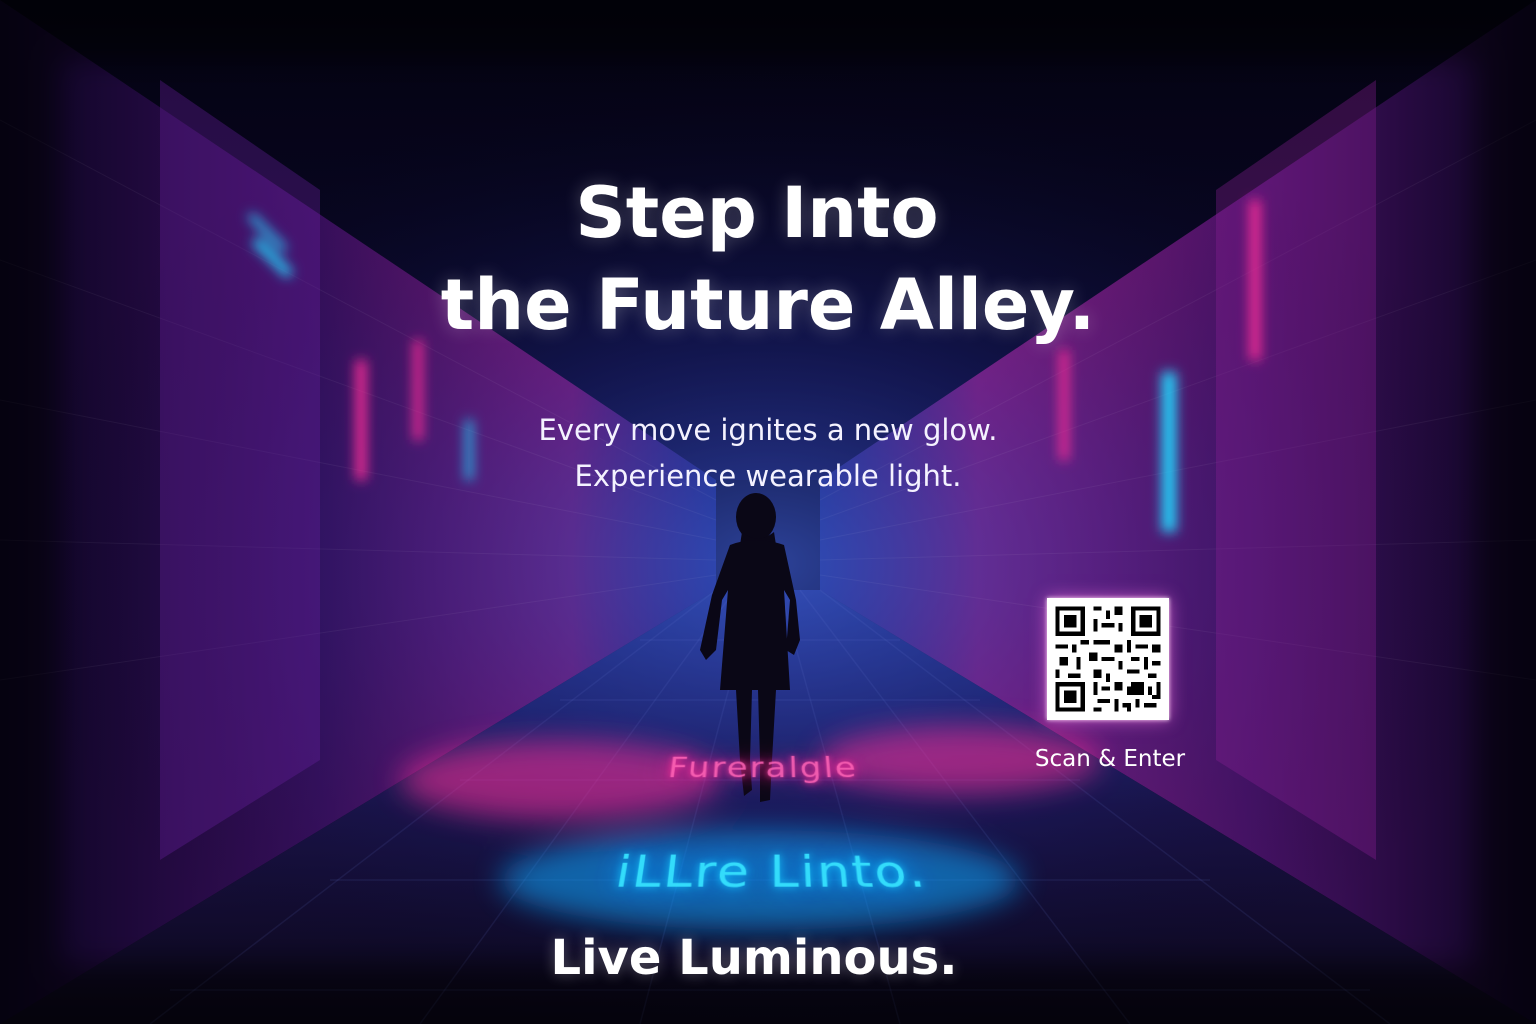 The width and height of the screenshot is (1536, 1024). What do you see at coordinates (768, 476) in the screenshot?
I see `subheadline-line-2: Experience wearable light.` at bounding box center [768, 476].